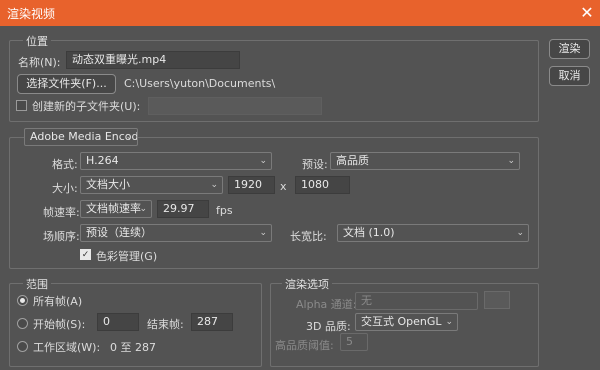 Image resolution: width=600 pixels, height=370 pixels. Describe the element at coordinates (85, 254) in the screenshot. I see `color-management-checkbox: ✓` at that location.